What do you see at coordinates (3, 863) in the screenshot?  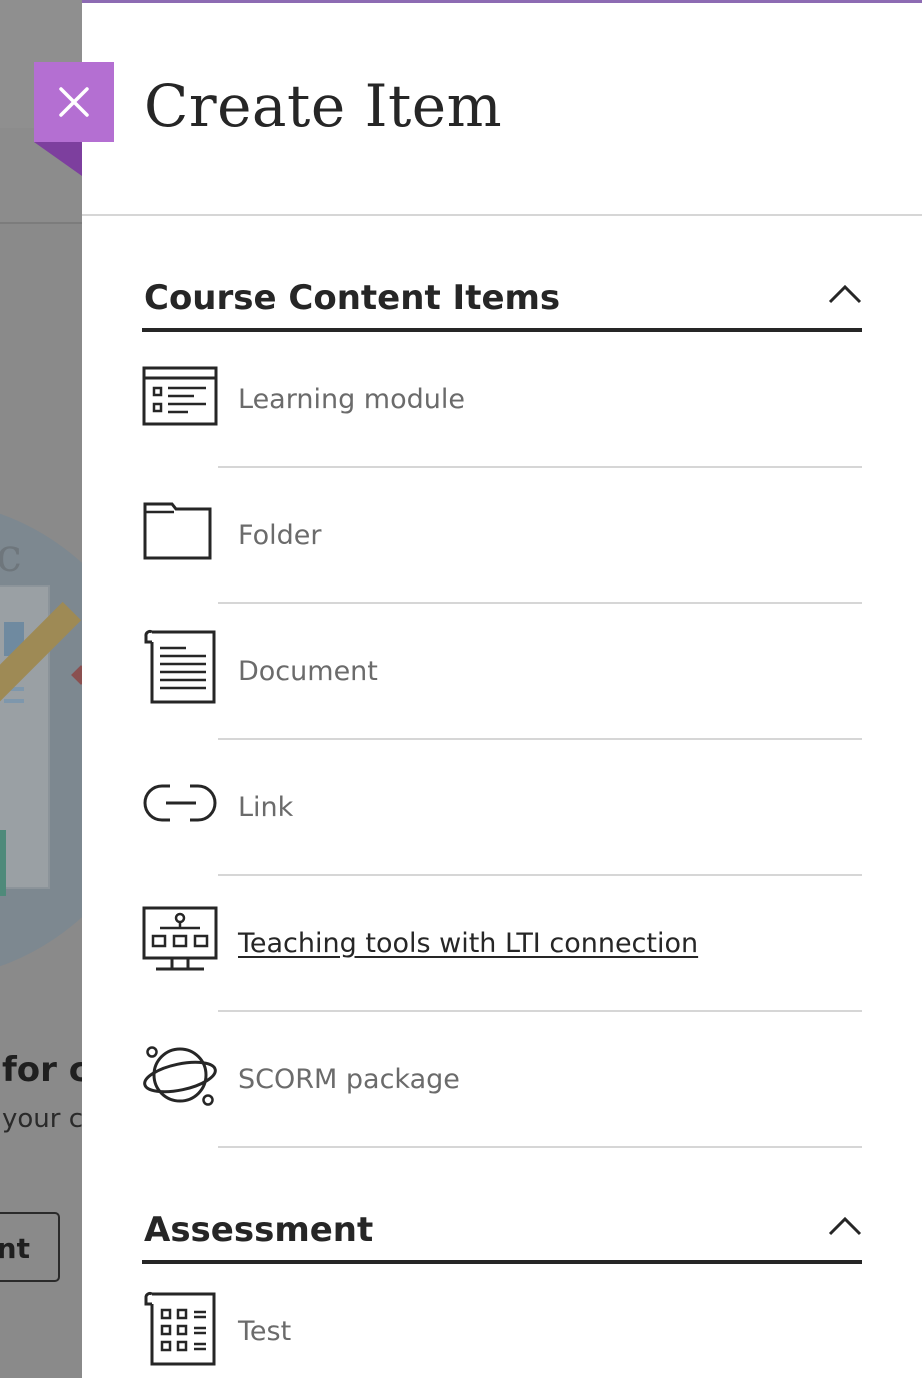 I see `background-illustration-fragment` at bounding box center [3, 863].